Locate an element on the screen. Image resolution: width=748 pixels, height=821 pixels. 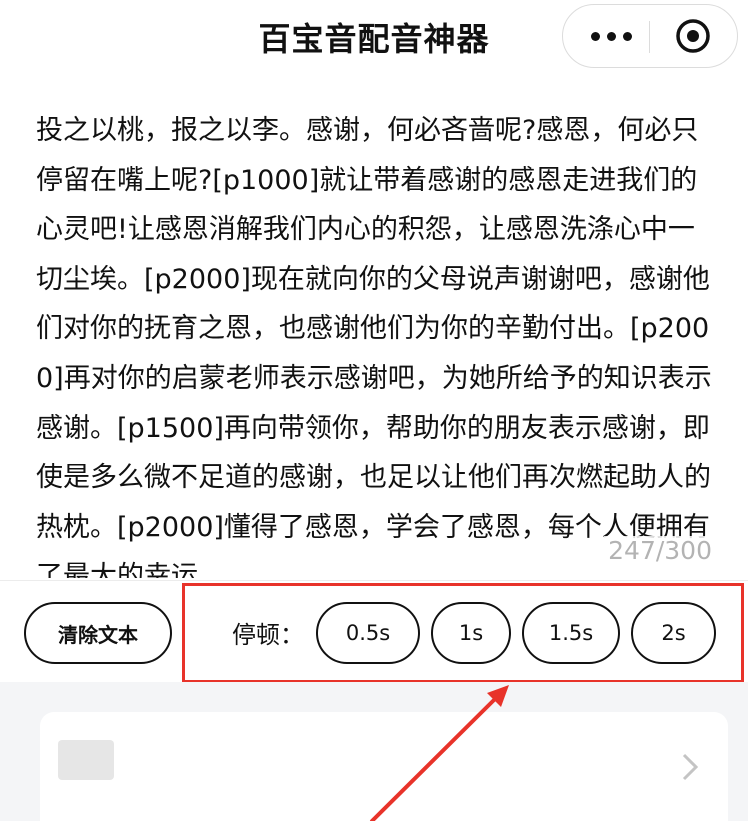
clear-text-button: 清除文本 is located at coordinates (98, 633).